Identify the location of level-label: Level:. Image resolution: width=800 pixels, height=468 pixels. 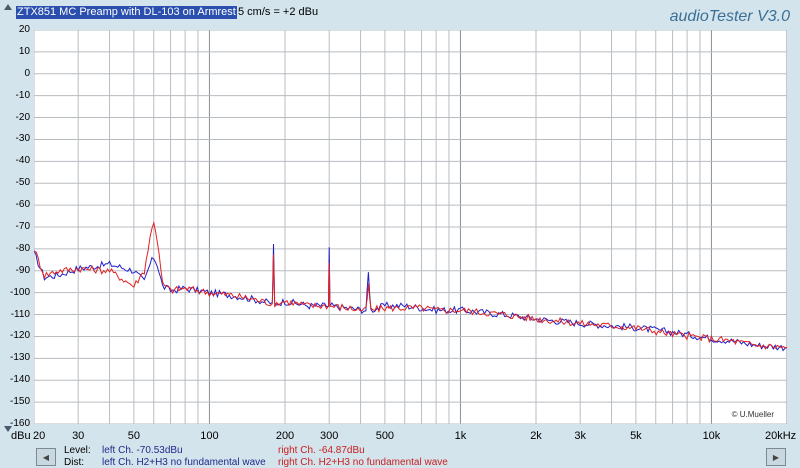
(77, 450).